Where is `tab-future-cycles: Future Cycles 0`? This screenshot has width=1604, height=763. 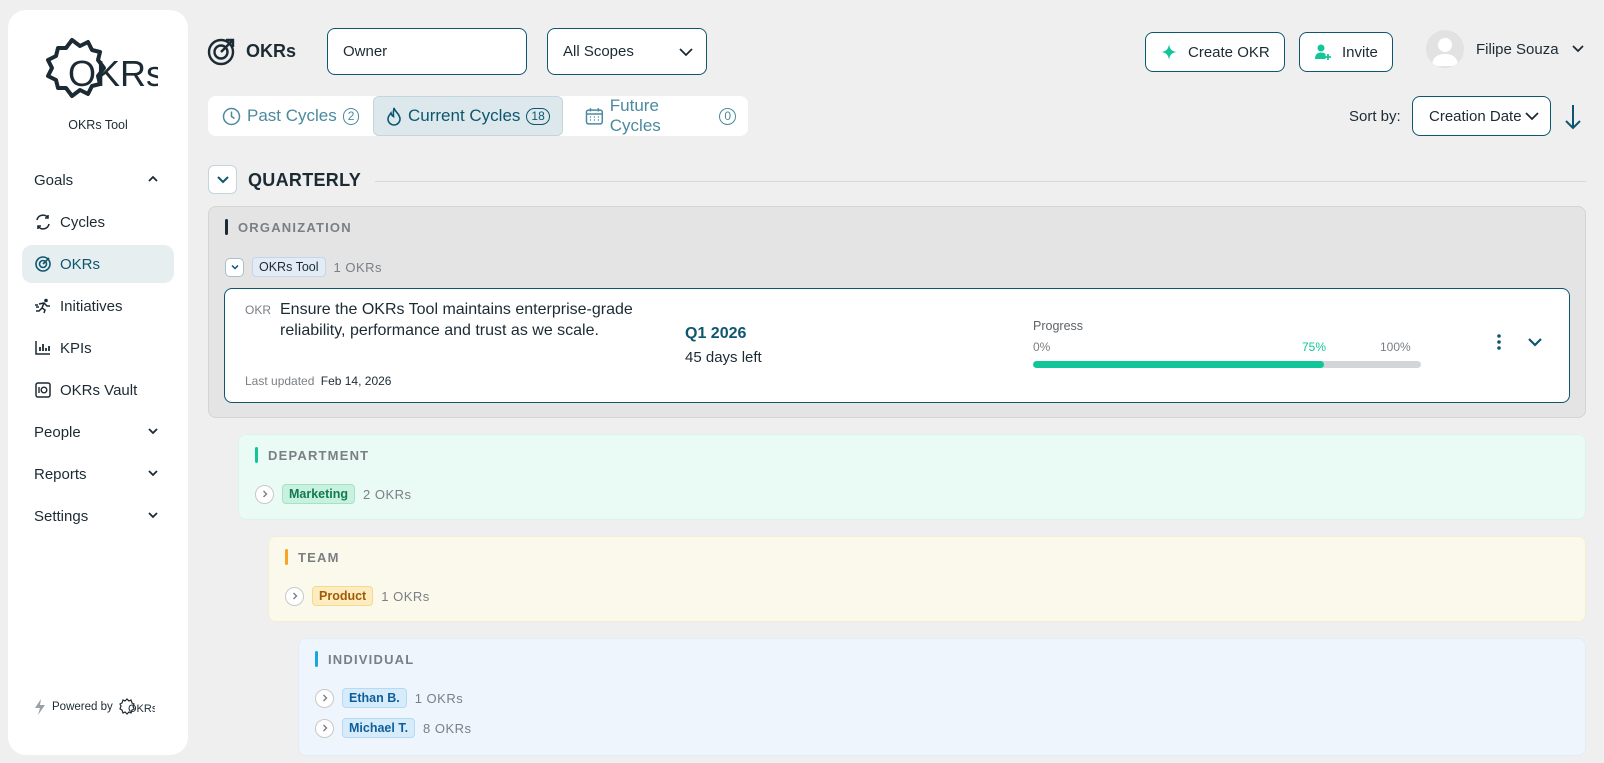 tab-future-cycles: Future Cycles 0 is located at coordinates (660, 116).